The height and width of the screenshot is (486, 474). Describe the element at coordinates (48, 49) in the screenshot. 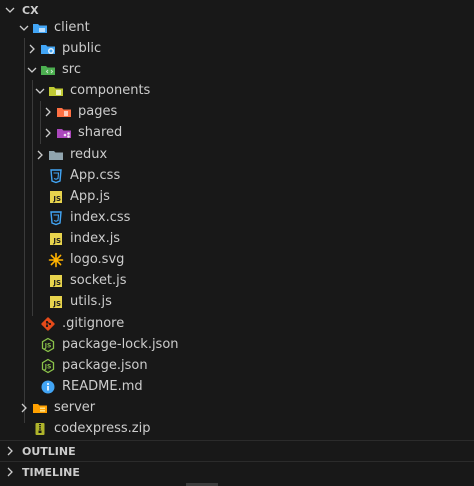

I see `public-folder-icon` at that location.